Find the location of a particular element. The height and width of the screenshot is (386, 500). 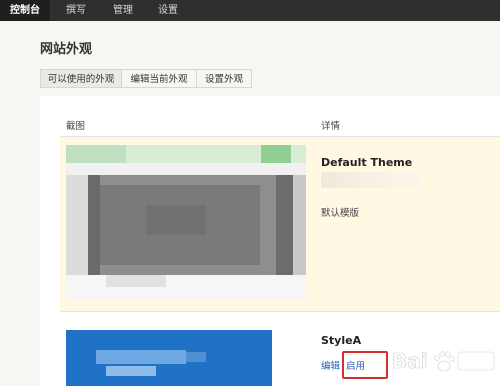

theme-name-default: Default Theme is located at coordinates (367, 162).